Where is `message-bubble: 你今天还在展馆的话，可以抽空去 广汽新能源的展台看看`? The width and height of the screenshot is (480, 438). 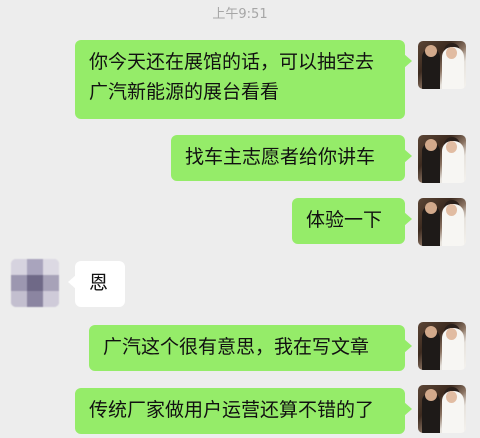 message-bubble: 你今天还在展馆的话，可以抽空去 广汽新能源的展台看看 is located at coordinates (243, 79).